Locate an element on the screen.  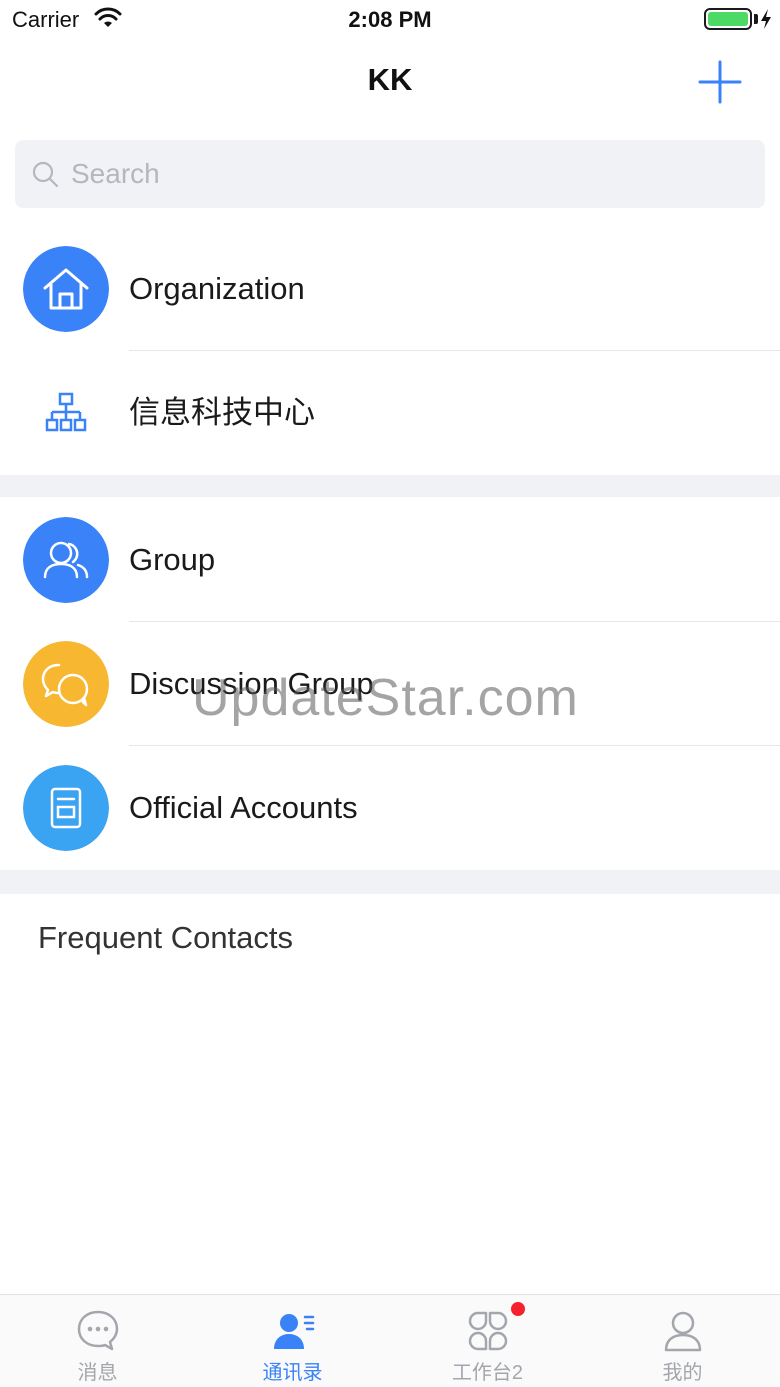
status-bar: Carrier 2:08 PM is located at coordinates (390, 20).